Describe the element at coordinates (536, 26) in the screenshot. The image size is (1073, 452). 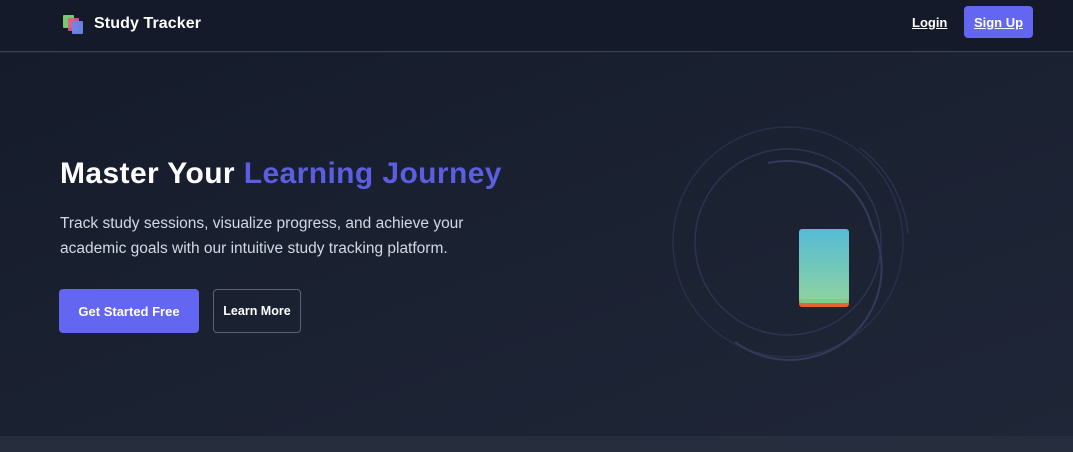
I see `navbar: Study Tracker Login Sign Up` at that location.